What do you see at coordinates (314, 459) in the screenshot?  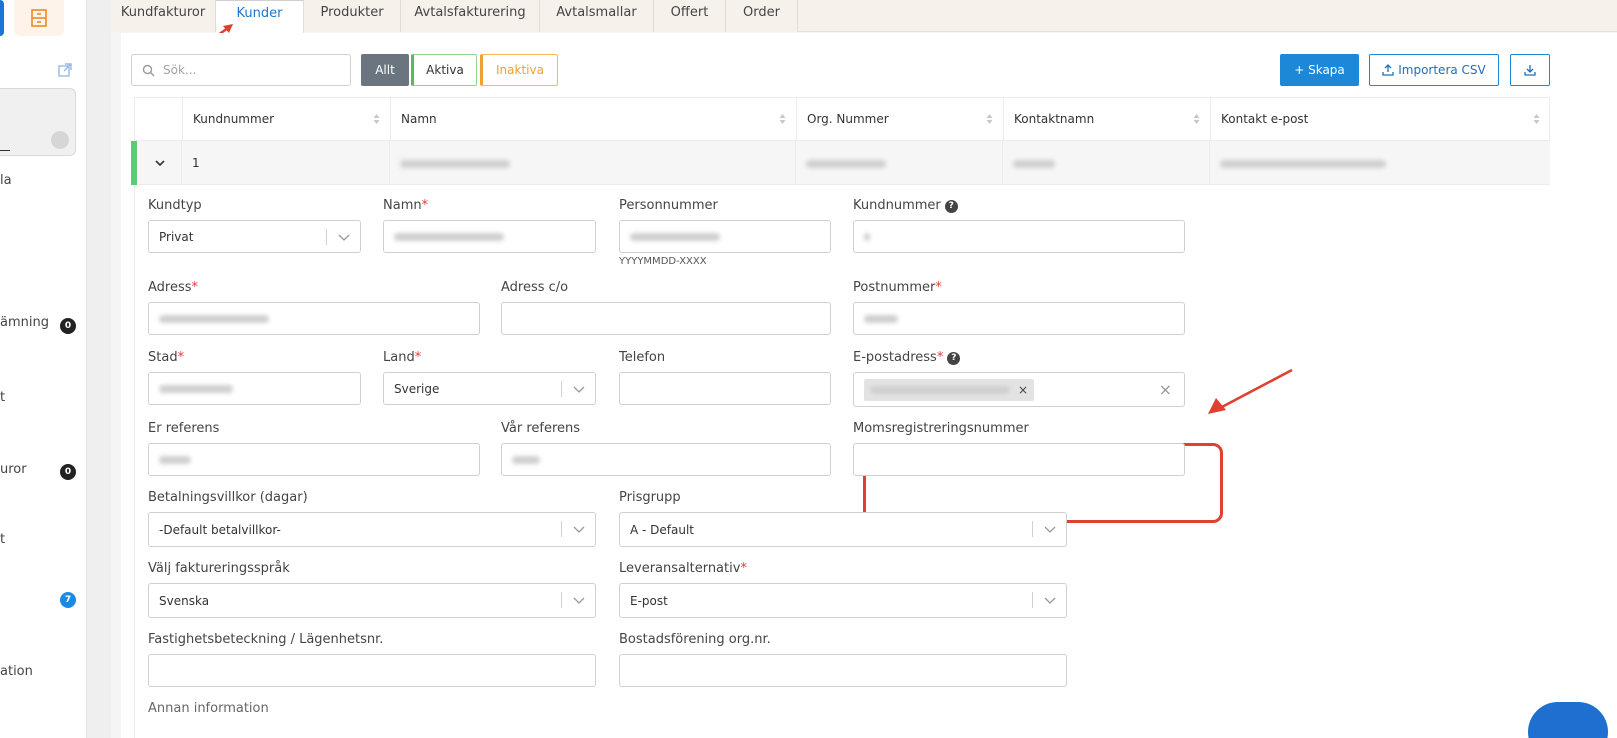 I see `er-referens-field` at bounding box center [314, 459].